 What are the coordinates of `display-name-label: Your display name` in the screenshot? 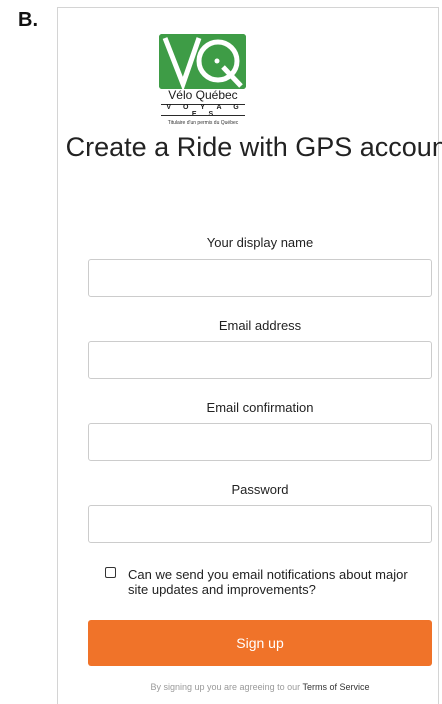 It's located at (260, 242).